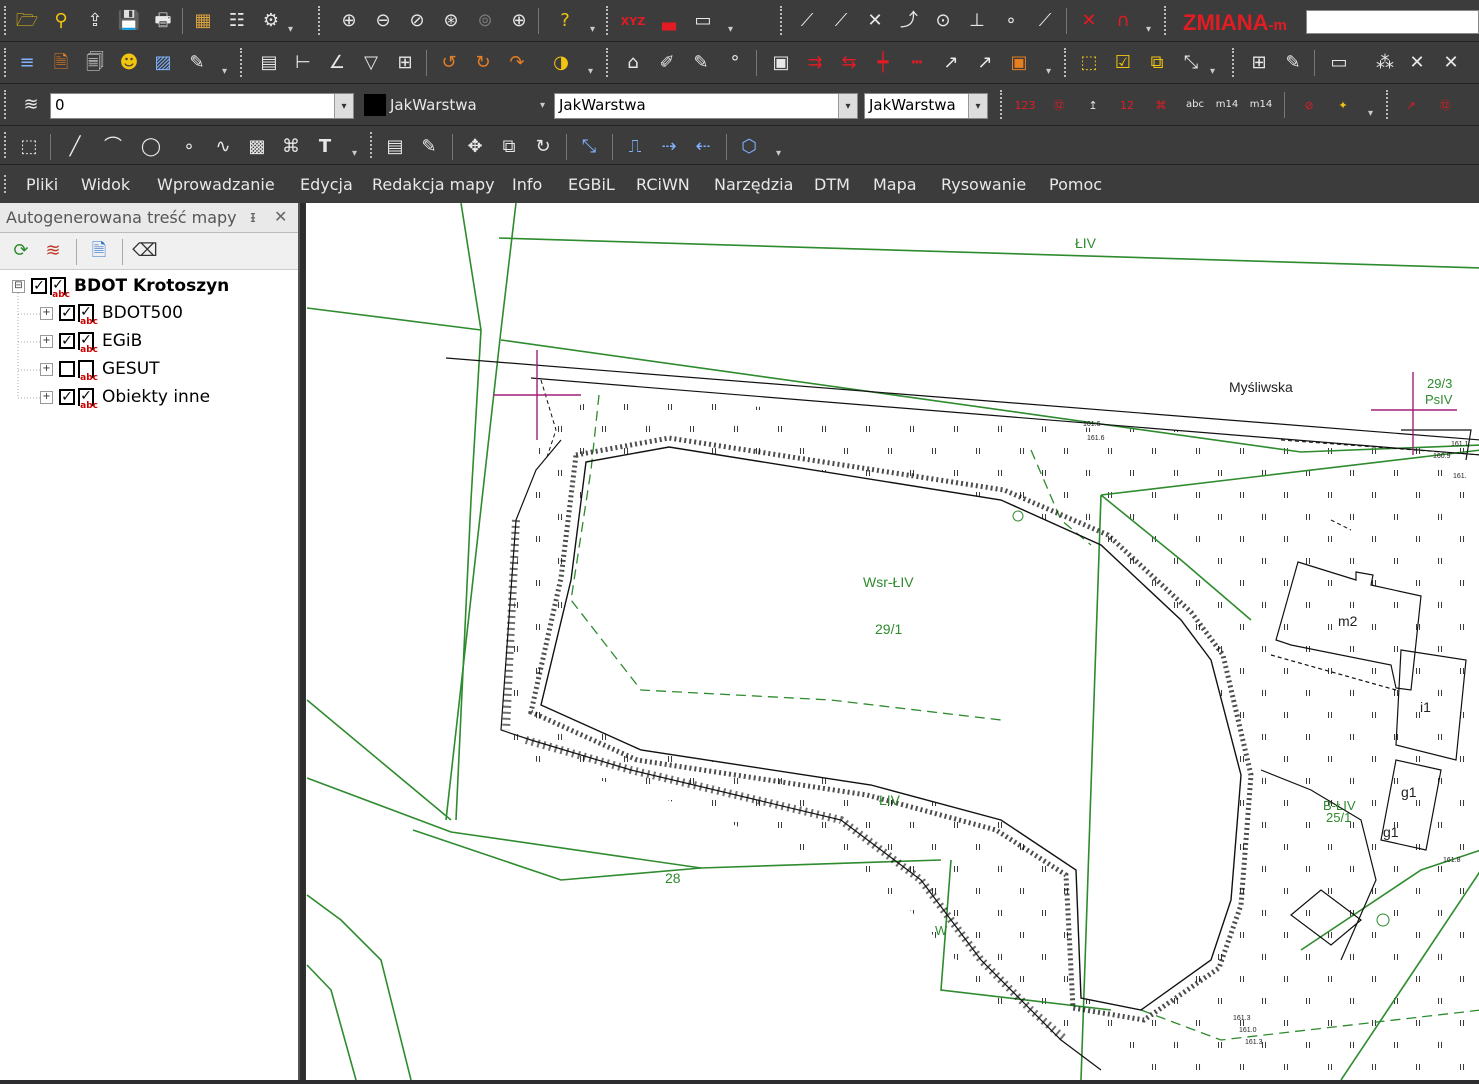 The image size is (1479, 1084). I want to click on text-move-icon: ↷, so click(517, 63).